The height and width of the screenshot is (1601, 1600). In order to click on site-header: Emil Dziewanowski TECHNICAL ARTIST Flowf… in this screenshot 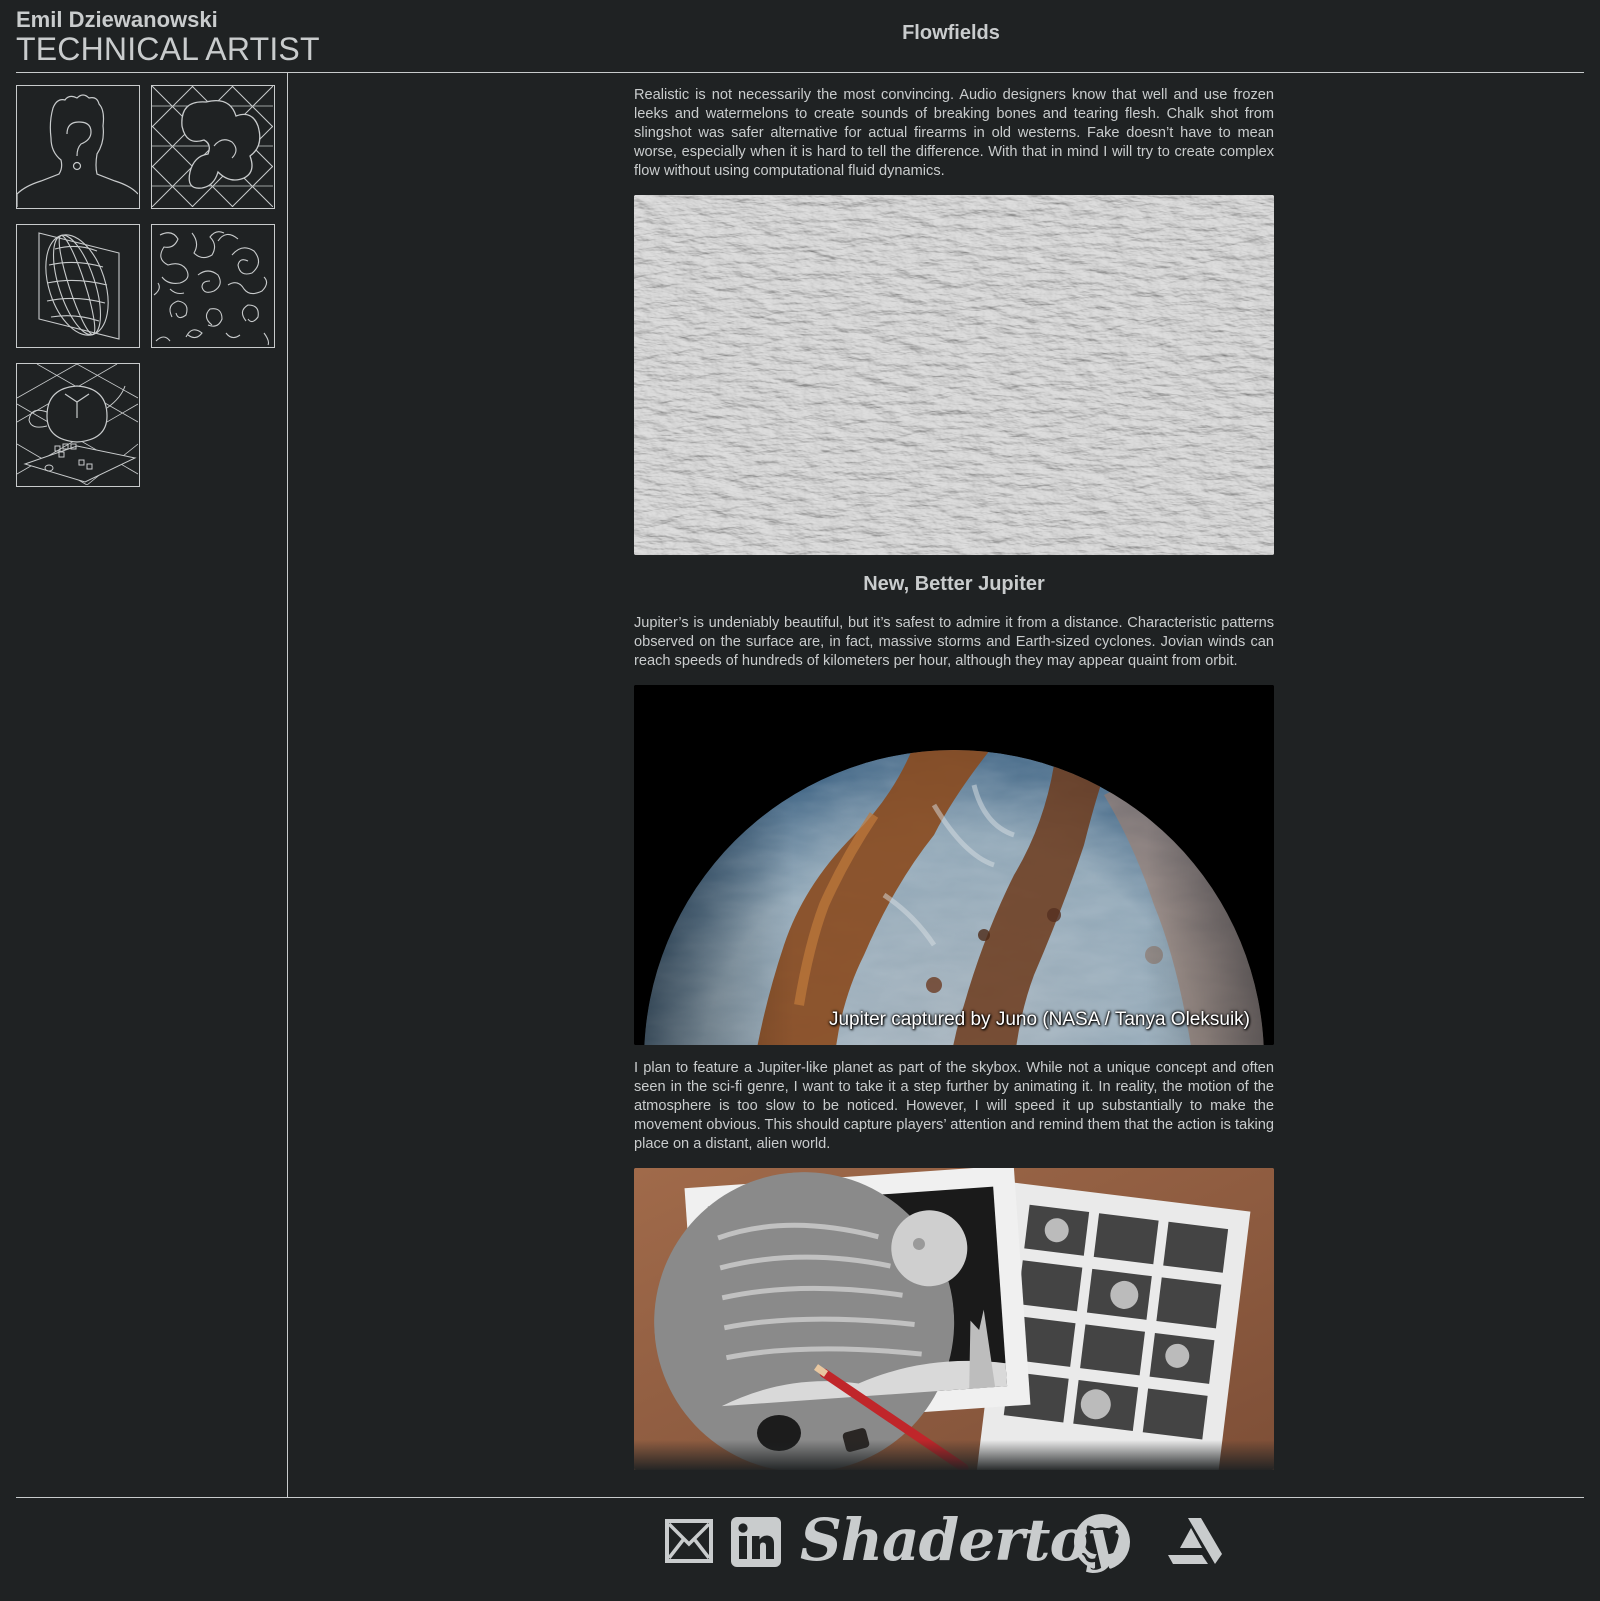, I will do `click(800, 36)`.